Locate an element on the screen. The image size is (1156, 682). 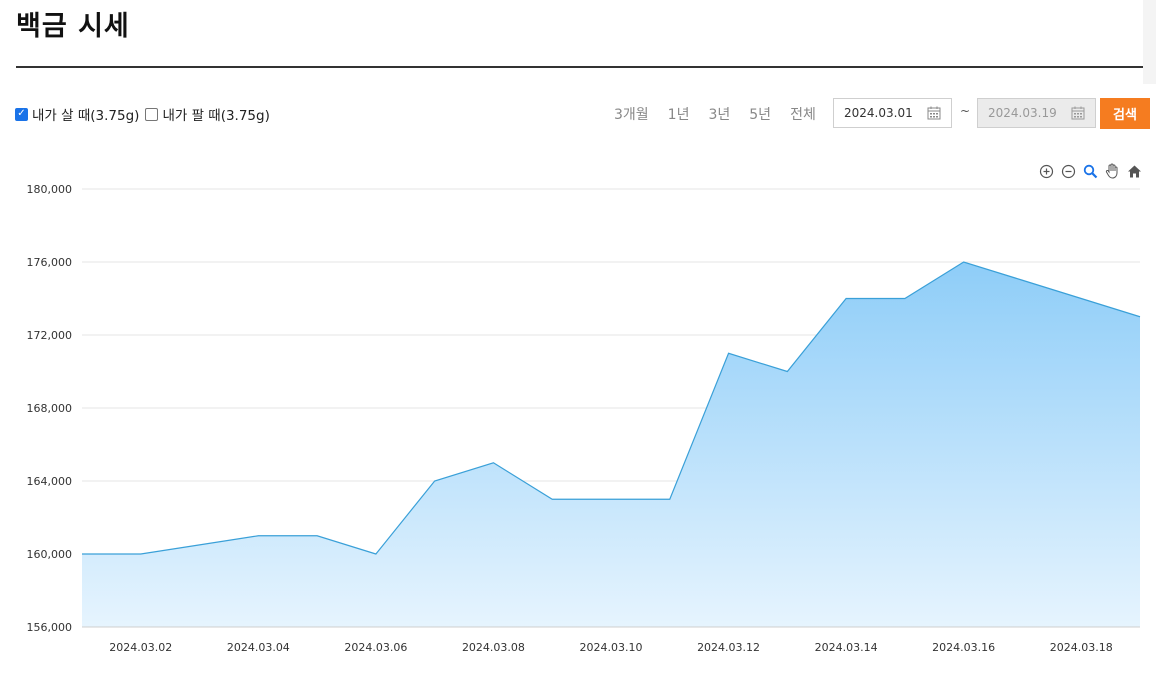
x-tick-label: 2024.03.18 is located at coordinates (1081, 647).